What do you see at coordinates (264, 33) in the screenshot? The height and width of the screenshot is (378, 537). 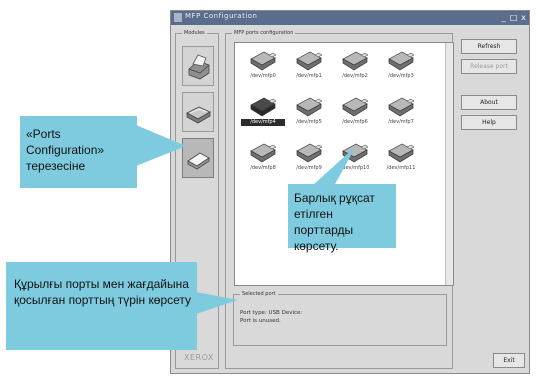 I see `ports-configuration-legend: MFP ports configuration` at bounding box center [264, 33].